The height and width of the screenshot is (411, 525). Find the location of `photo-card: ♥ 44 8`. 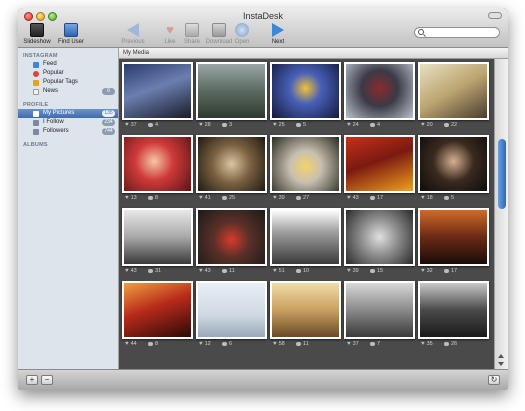

photo-card: ♥ 44 8 is located at coordinates (157, 314).